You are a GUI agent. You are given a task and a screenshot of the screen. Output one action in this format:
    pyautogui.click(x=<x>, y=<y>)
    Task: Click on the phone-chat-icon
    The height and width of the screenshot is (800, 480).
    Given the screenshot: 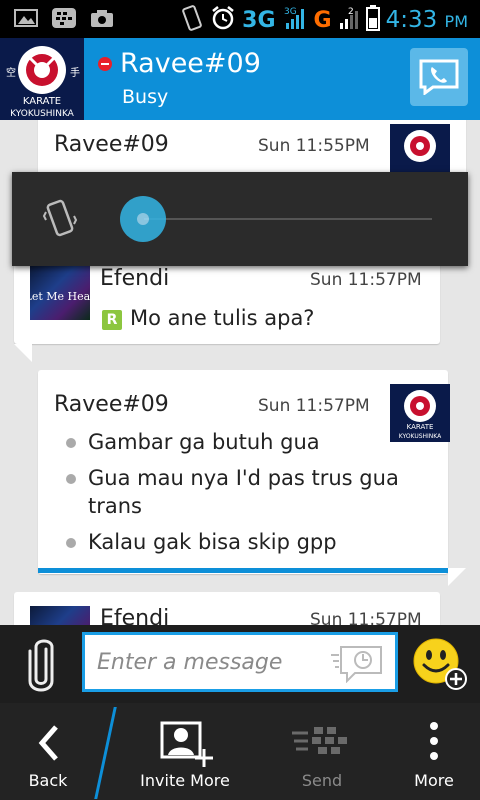 What is the action you would take?
    pyautogui.click(x=439, y=77)
    